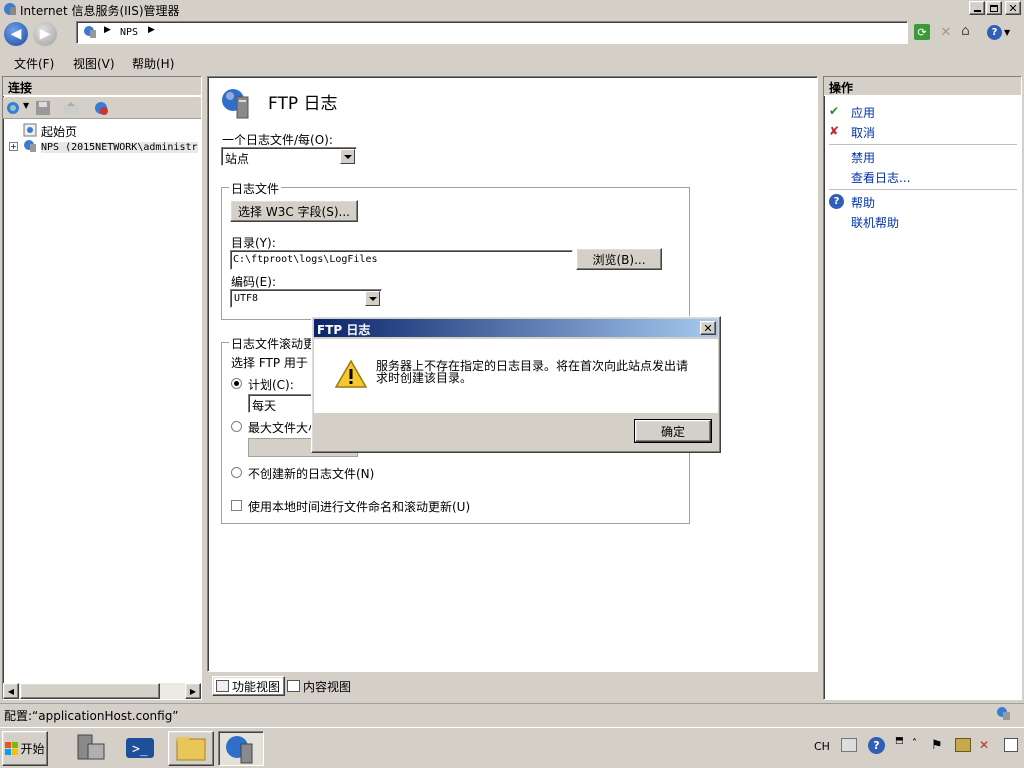 The width and height of the screenshot is (1024, 768). I want to click on restore-button, so click(994, 8).